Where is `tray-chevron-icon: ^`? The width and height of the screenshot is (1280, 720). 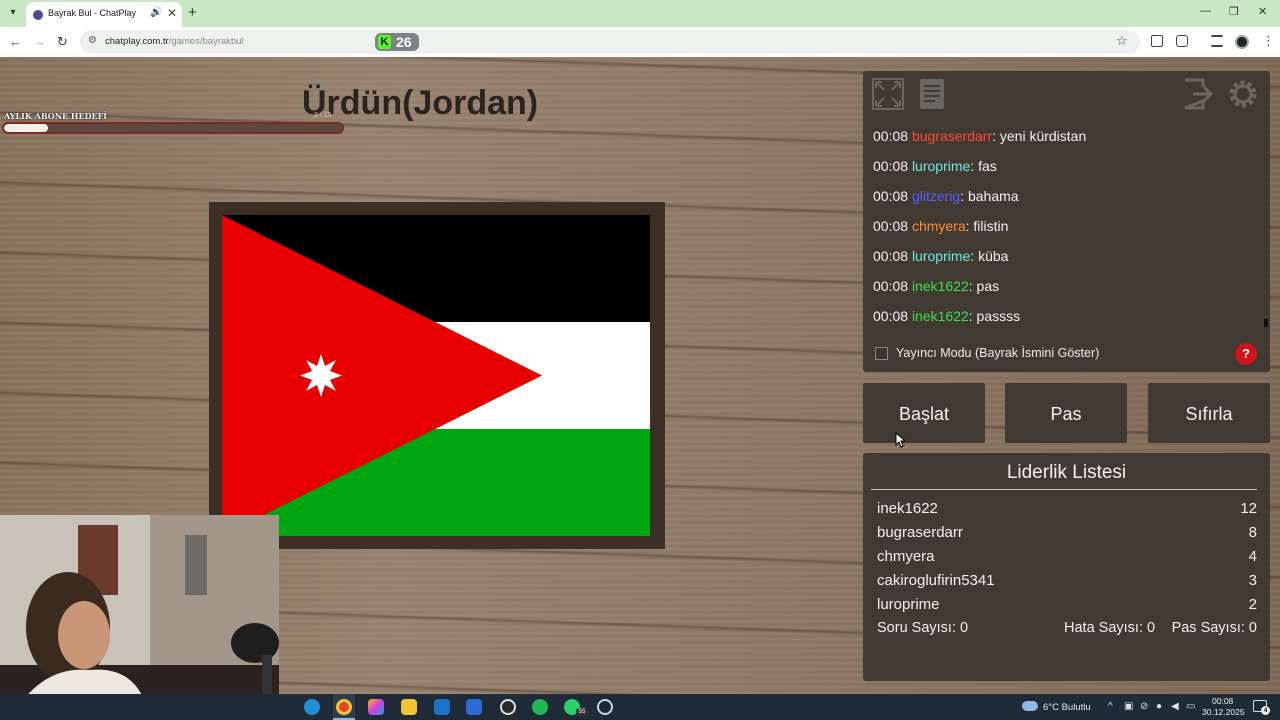
tray-chevron-icon: ^ is located at coordinates (1110, 706).